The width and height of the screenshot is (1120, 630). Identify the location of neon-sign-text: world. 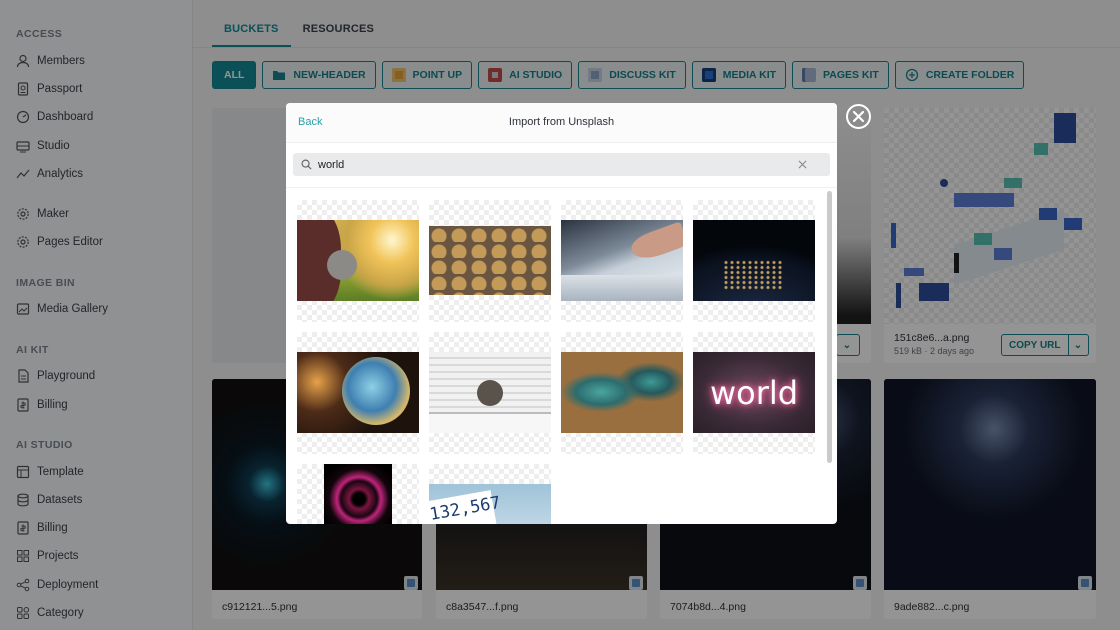
(754, 393).